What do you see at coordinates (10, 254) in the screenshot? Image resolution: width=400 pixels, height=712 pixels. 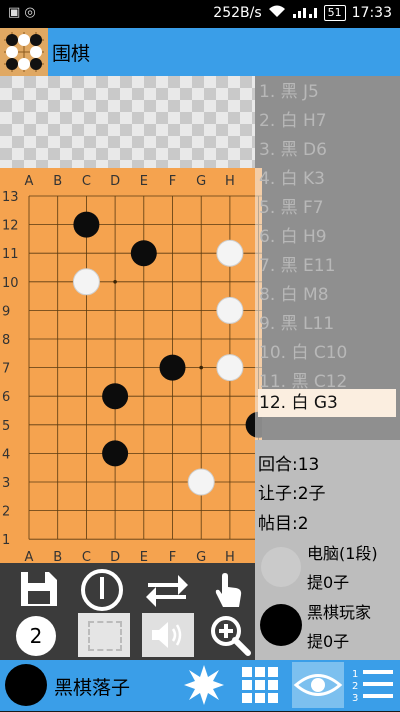 I see `row-label: 11` at bounding box center [10, 254].